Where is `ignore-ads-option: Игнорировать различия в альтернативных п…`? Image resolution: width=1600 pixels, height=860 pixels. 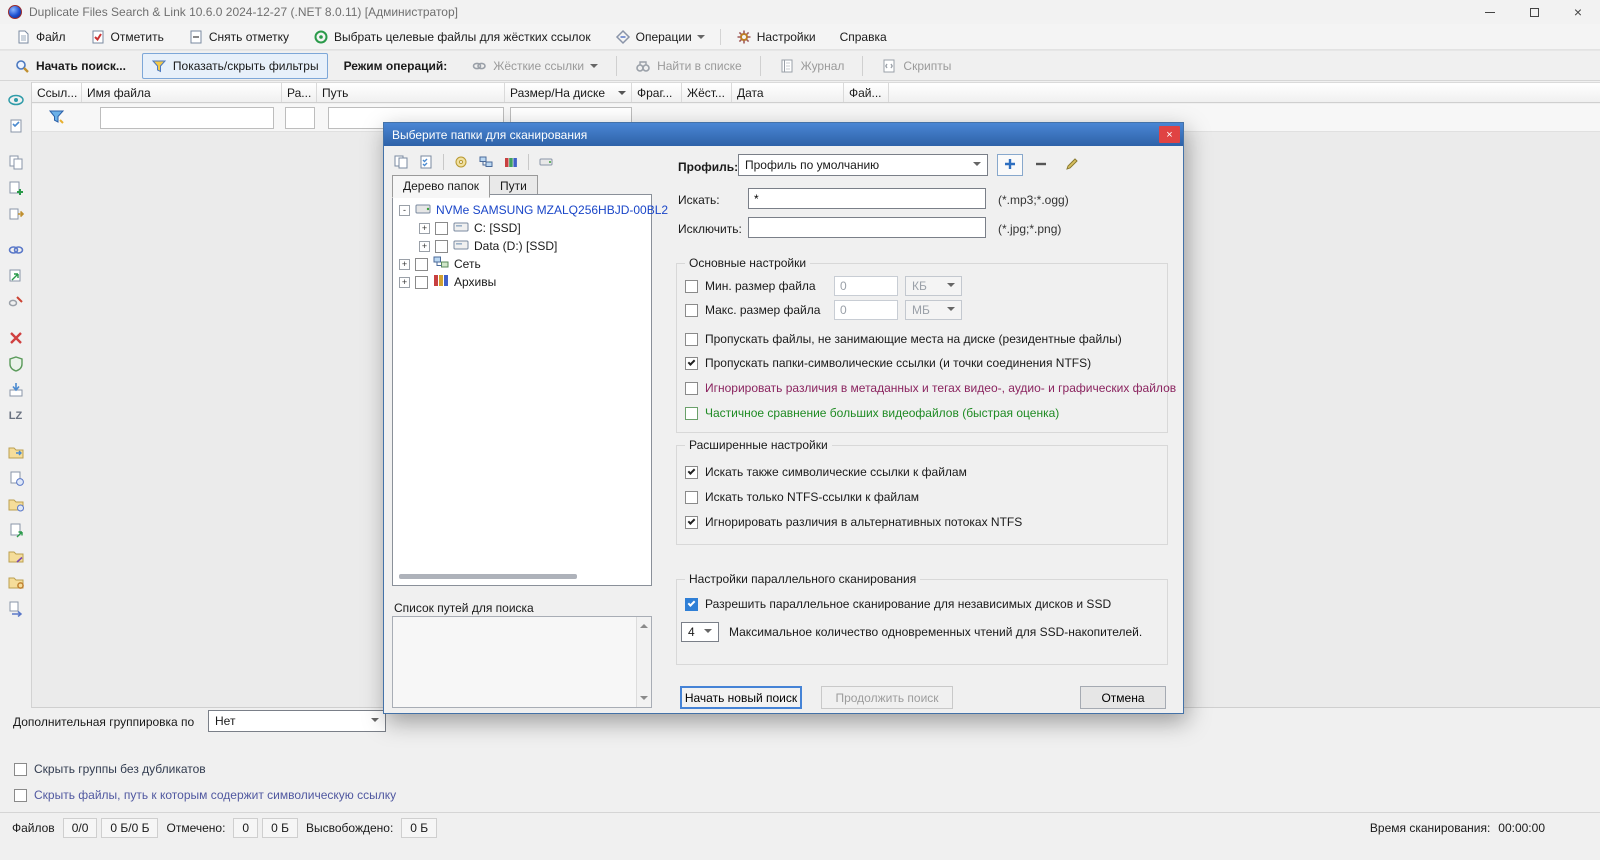
ignore-ads-option: Игнорировать различия в альтернативных п… is located at coordinates (853, 522).